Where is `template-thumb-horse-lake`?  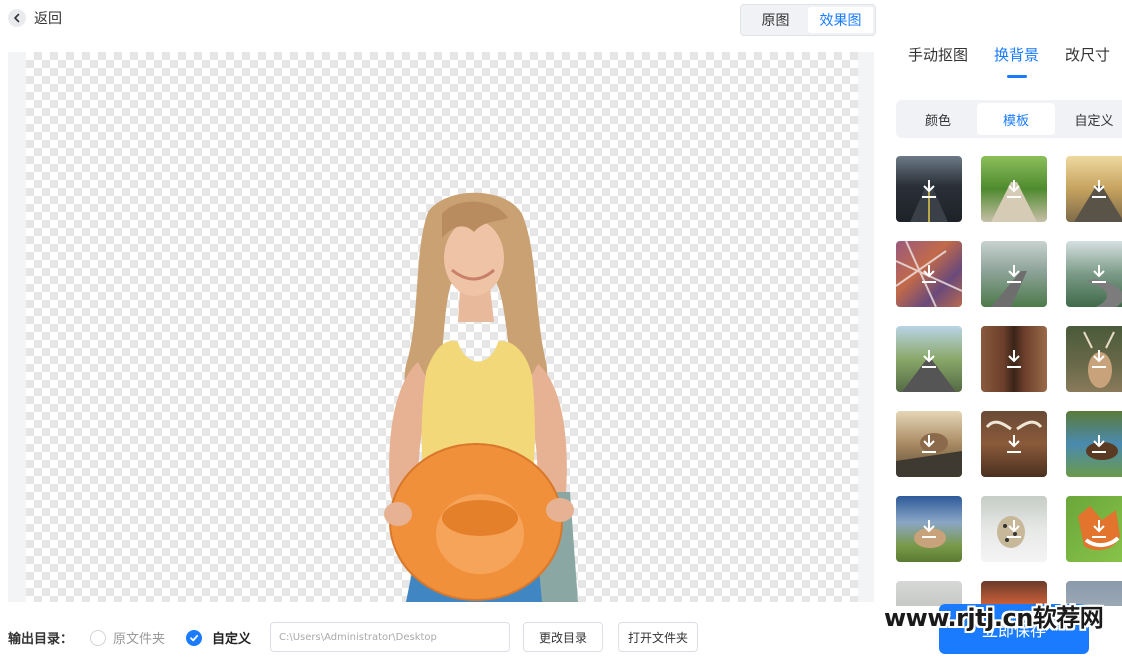 template-thumb-horse-lake is located at coordinates (1094, 444).